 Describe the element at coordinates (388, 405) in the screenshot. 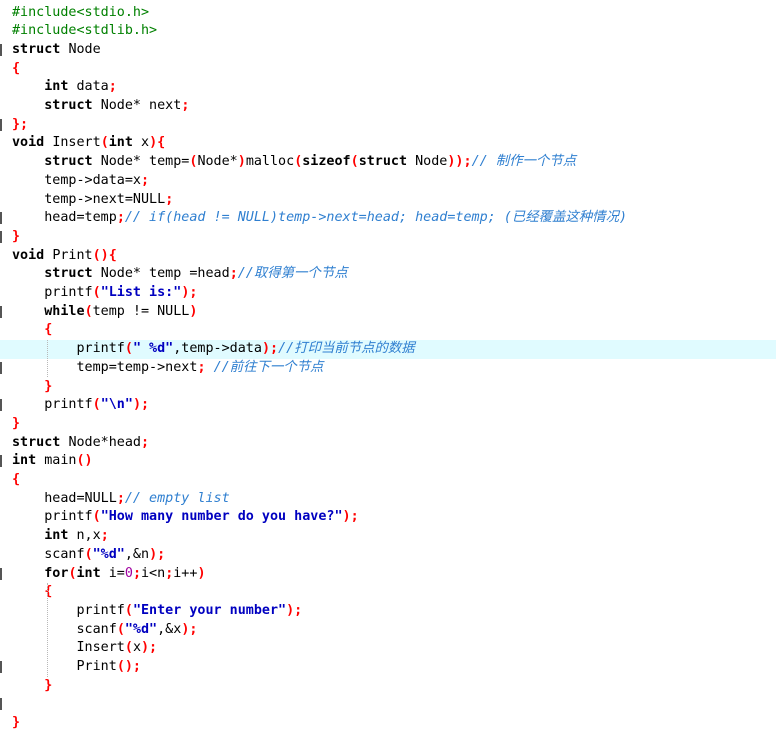

I see `code-line: printf("\n");` at that location.